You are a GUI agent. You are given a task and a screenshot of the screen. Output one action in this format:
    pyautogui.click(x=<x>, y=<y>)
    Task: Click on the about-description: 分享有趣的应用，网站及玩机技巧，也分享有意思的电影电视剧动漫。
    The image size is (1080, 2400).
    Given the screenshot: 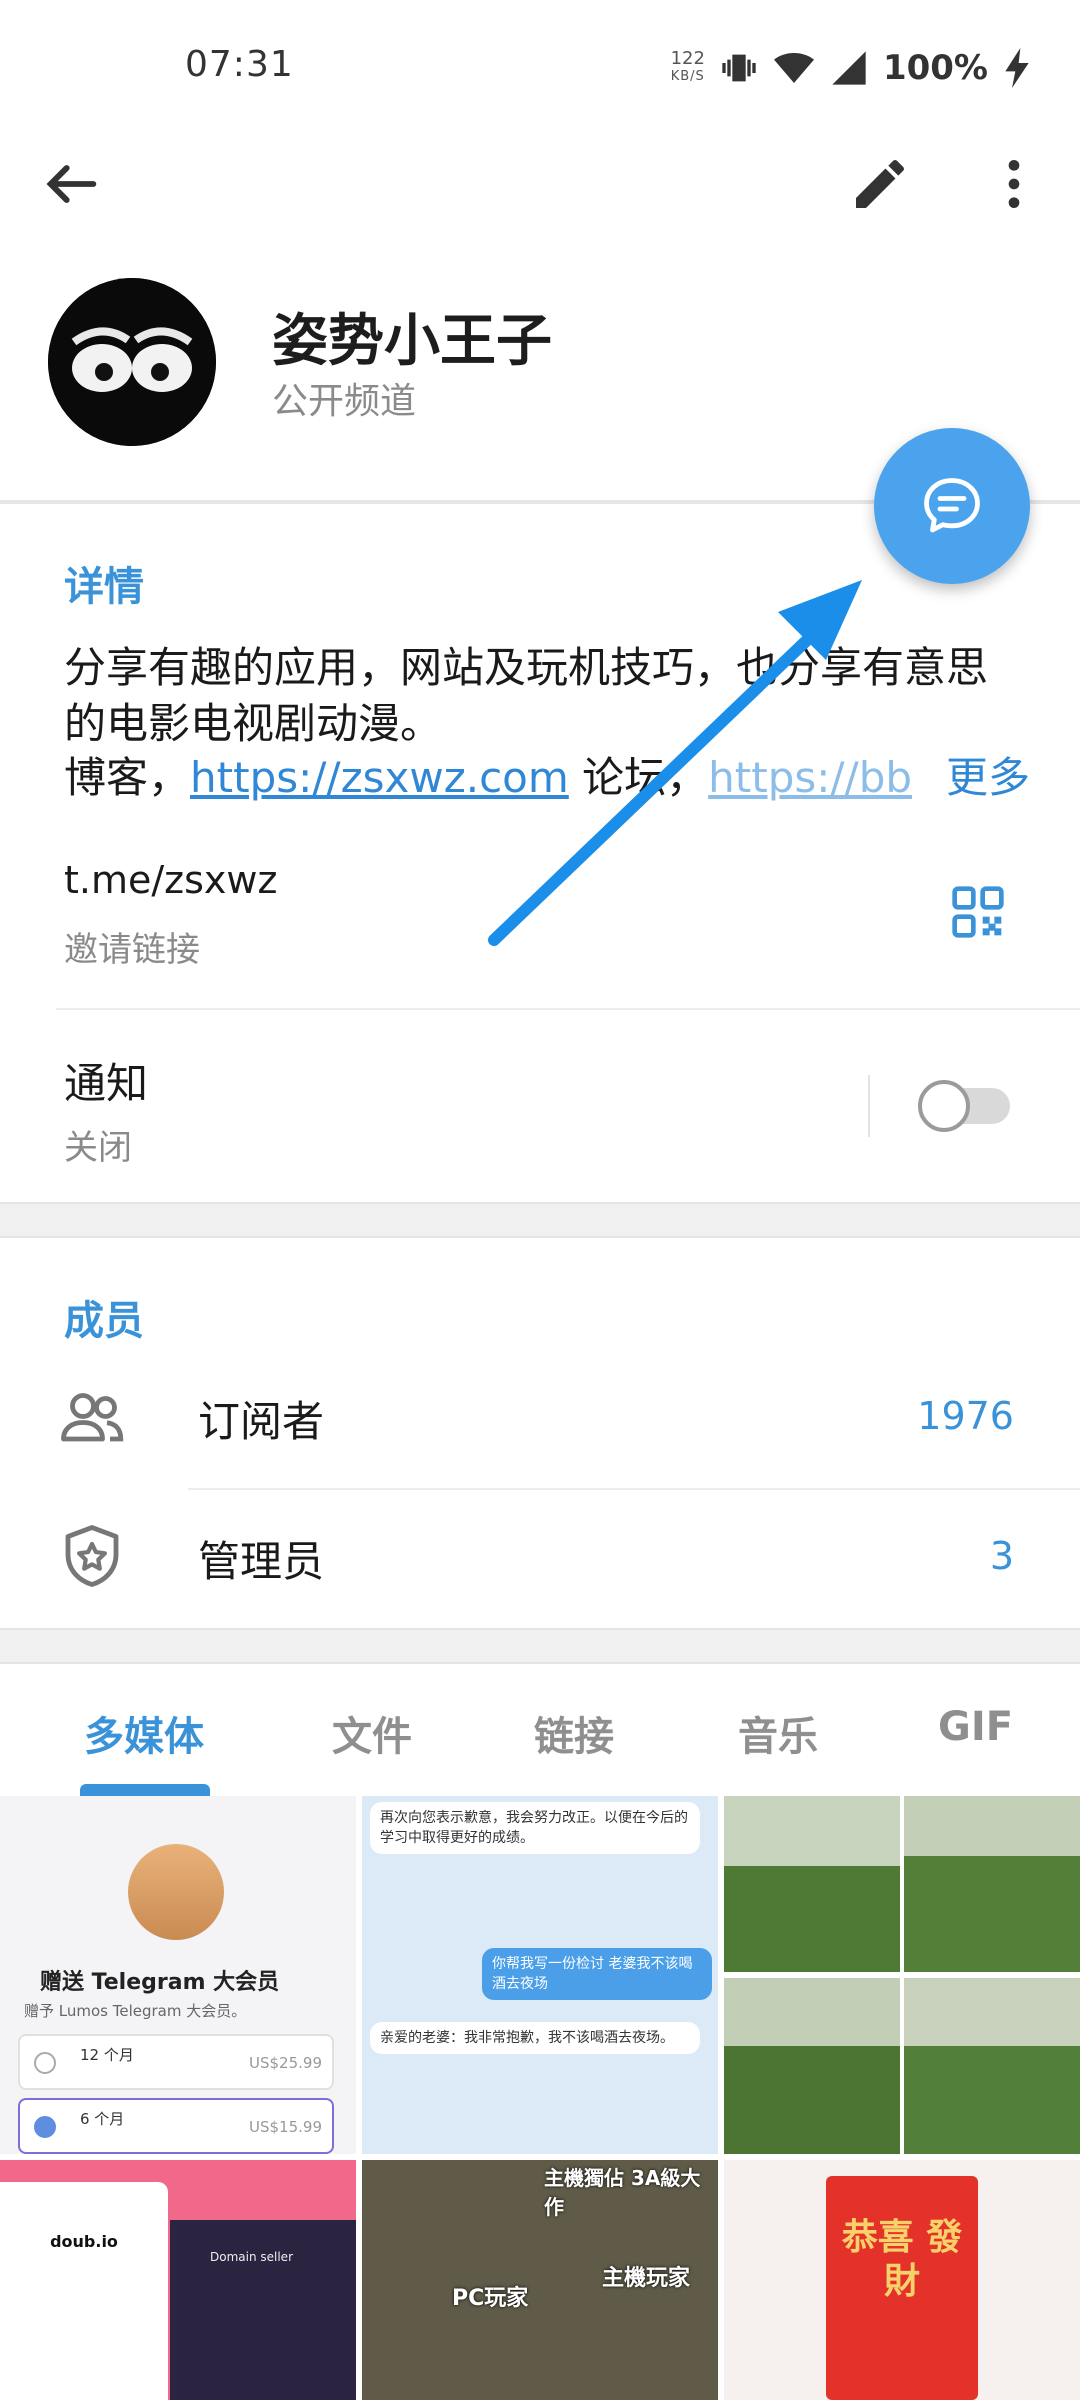 What is the action you would take?
    pyautogui.click(x=526, y=695)
    